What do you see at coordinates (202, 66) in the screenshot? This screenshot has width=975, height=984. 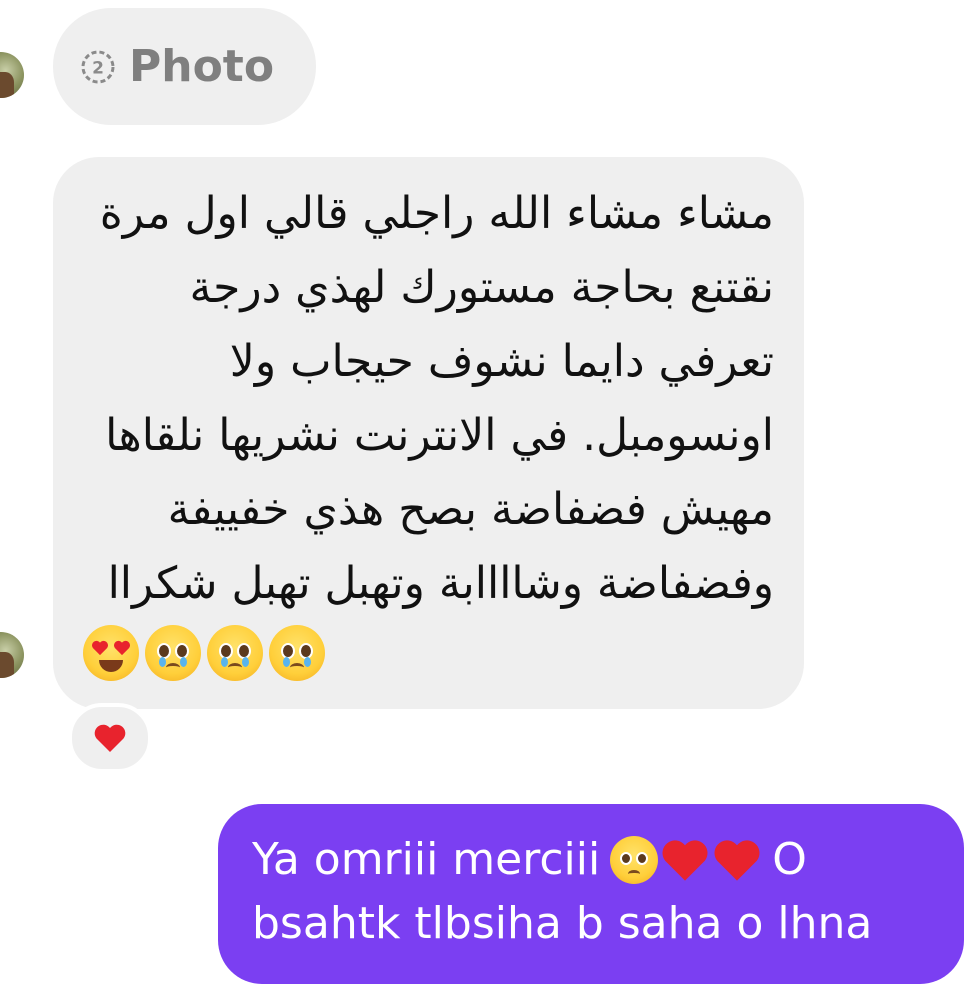 I see `photo-label: Photo` at bounding box center [202, 66].